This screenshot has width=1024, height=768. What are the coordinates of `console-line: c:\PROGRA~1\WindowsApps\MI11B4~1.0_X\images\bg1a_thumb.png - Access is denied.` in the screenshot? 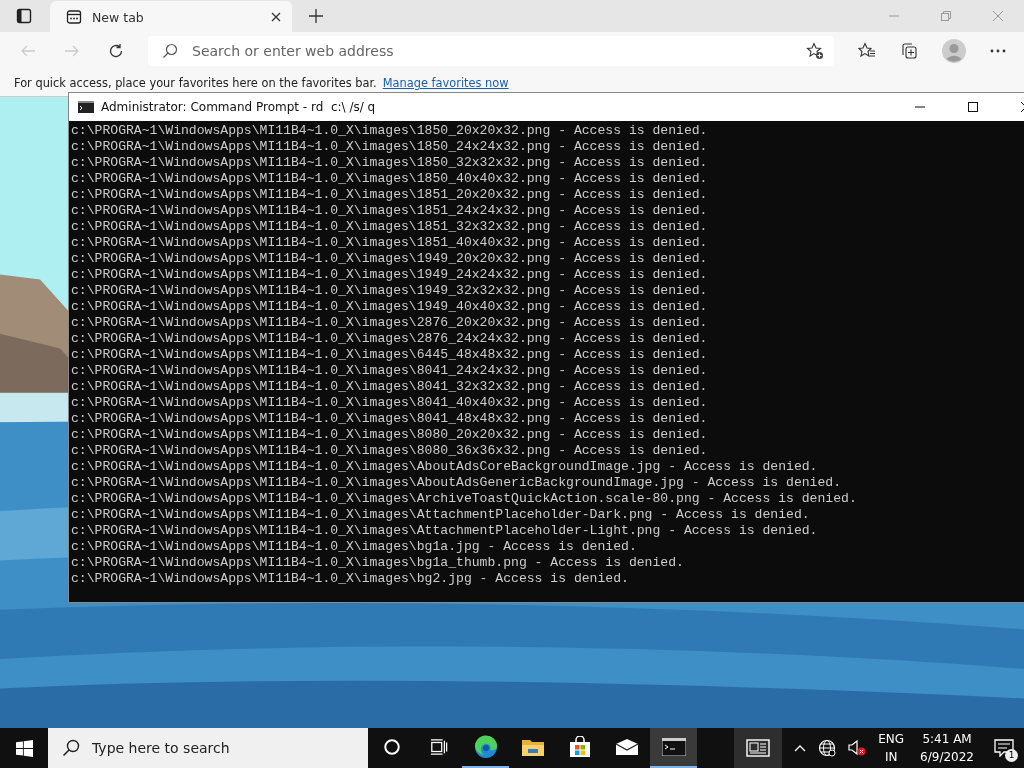 It's located at (377, 563).